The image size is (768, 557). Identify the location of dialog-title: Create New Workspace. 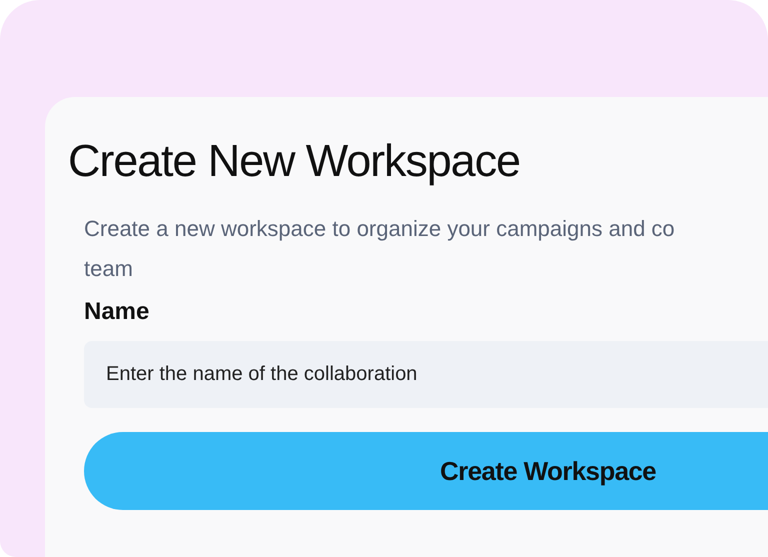
(294, 161).